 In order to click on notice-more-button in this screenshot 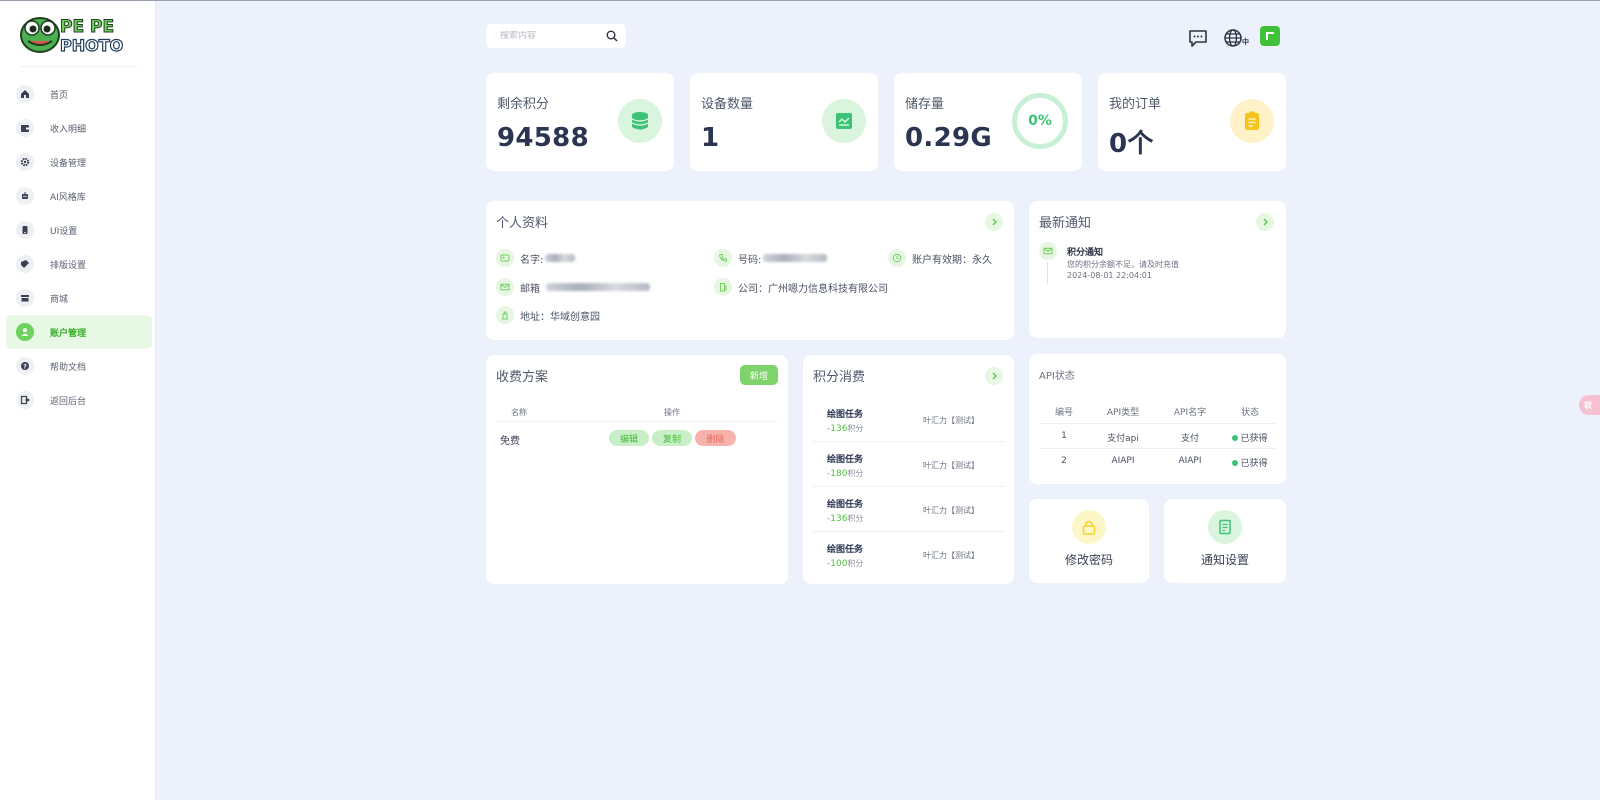, I will do `click(1265, 222)`.